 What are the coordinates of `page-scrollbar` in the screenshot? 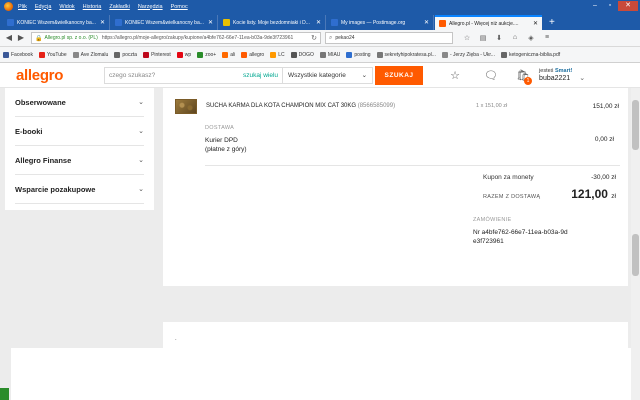 It's located at (635, 244).